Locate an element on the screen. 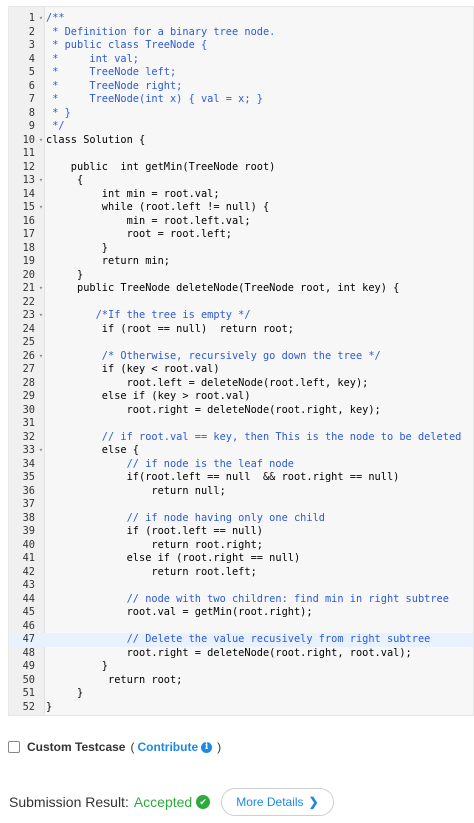 This screenshot has height=823, width=474. line-number: 1 is located at coordinates (31, 18).